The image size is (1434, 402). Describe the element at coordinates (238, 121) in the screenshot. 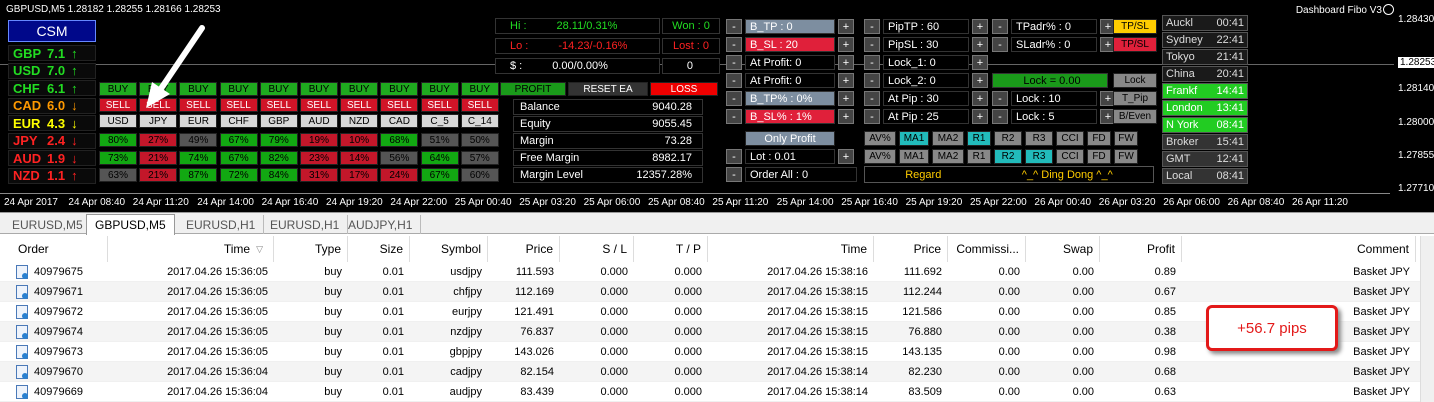

I see `currency-button: CHF` at that location.